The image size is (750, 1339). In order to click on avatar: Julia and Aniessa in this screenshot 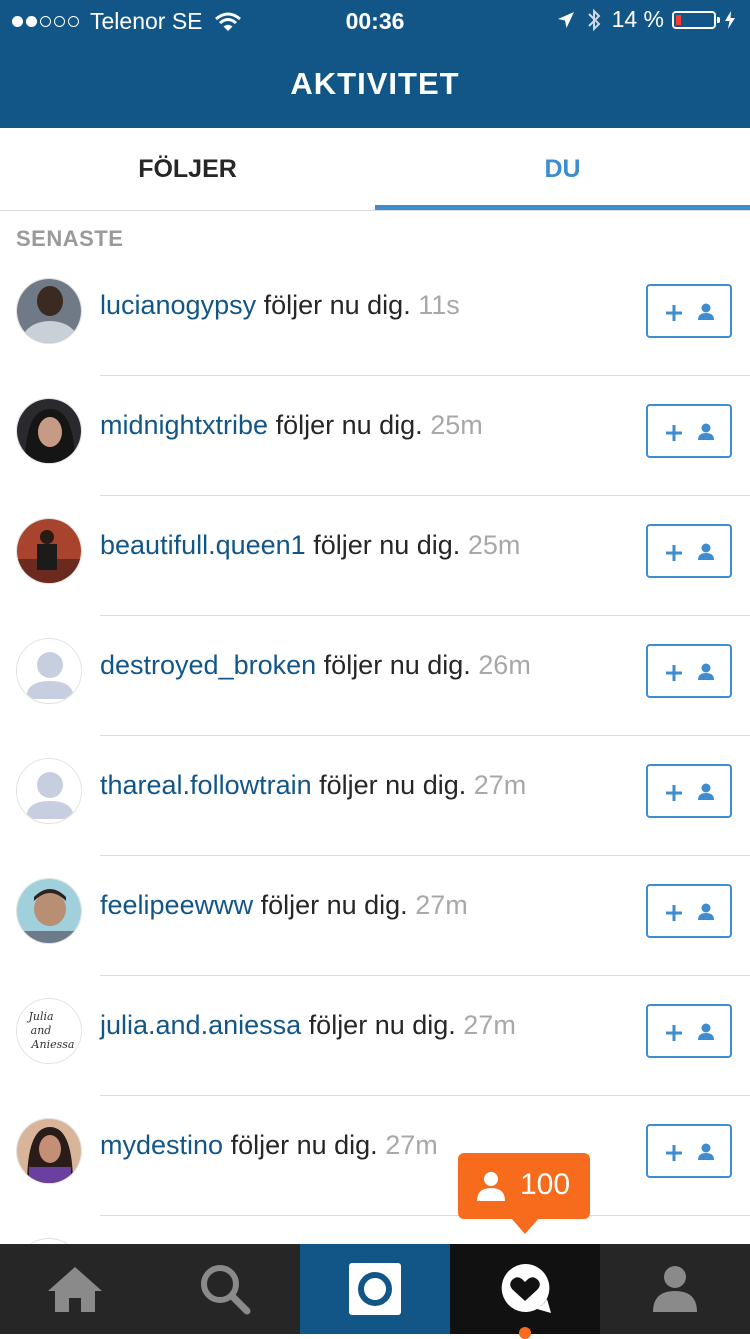, I will do `click(49, 1031)`.